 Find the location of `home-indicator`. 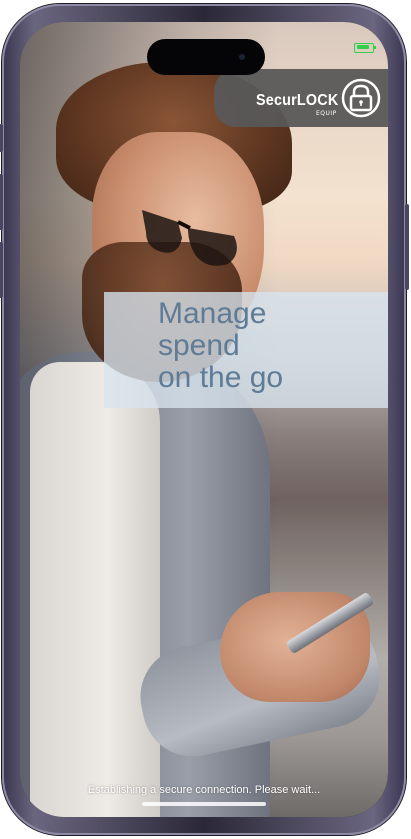

home-indicator is located at coordinates (204, 804).